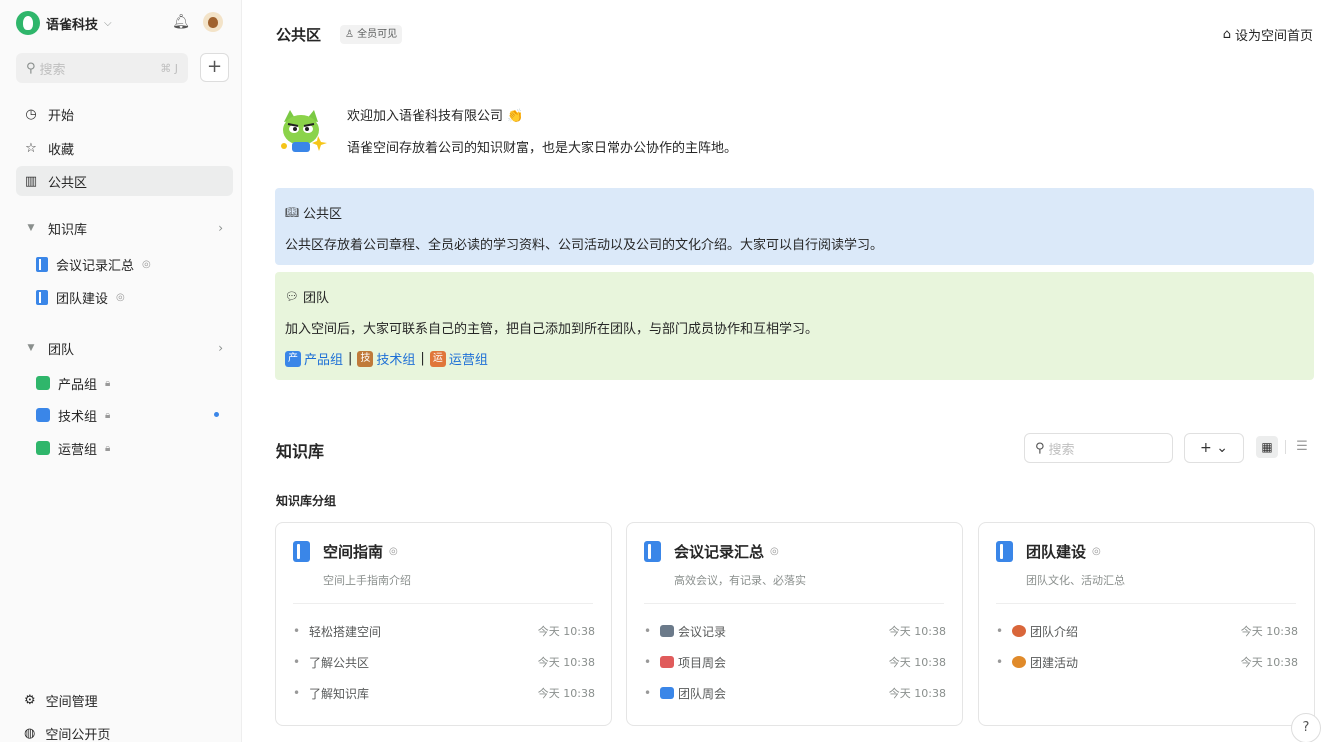 This screenshot has height=742, width=1327. Describe the element at coordinates (124, 228) in the screenshot. I see `section-knowledge-base: ▼ 知识库 ›` at that location.